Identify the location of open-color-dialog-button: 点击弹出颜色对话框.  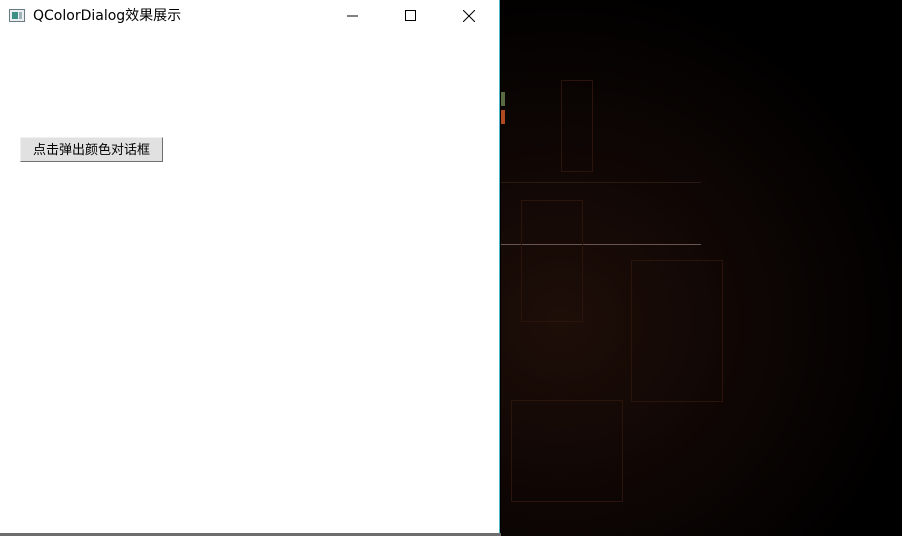
(91, 149).